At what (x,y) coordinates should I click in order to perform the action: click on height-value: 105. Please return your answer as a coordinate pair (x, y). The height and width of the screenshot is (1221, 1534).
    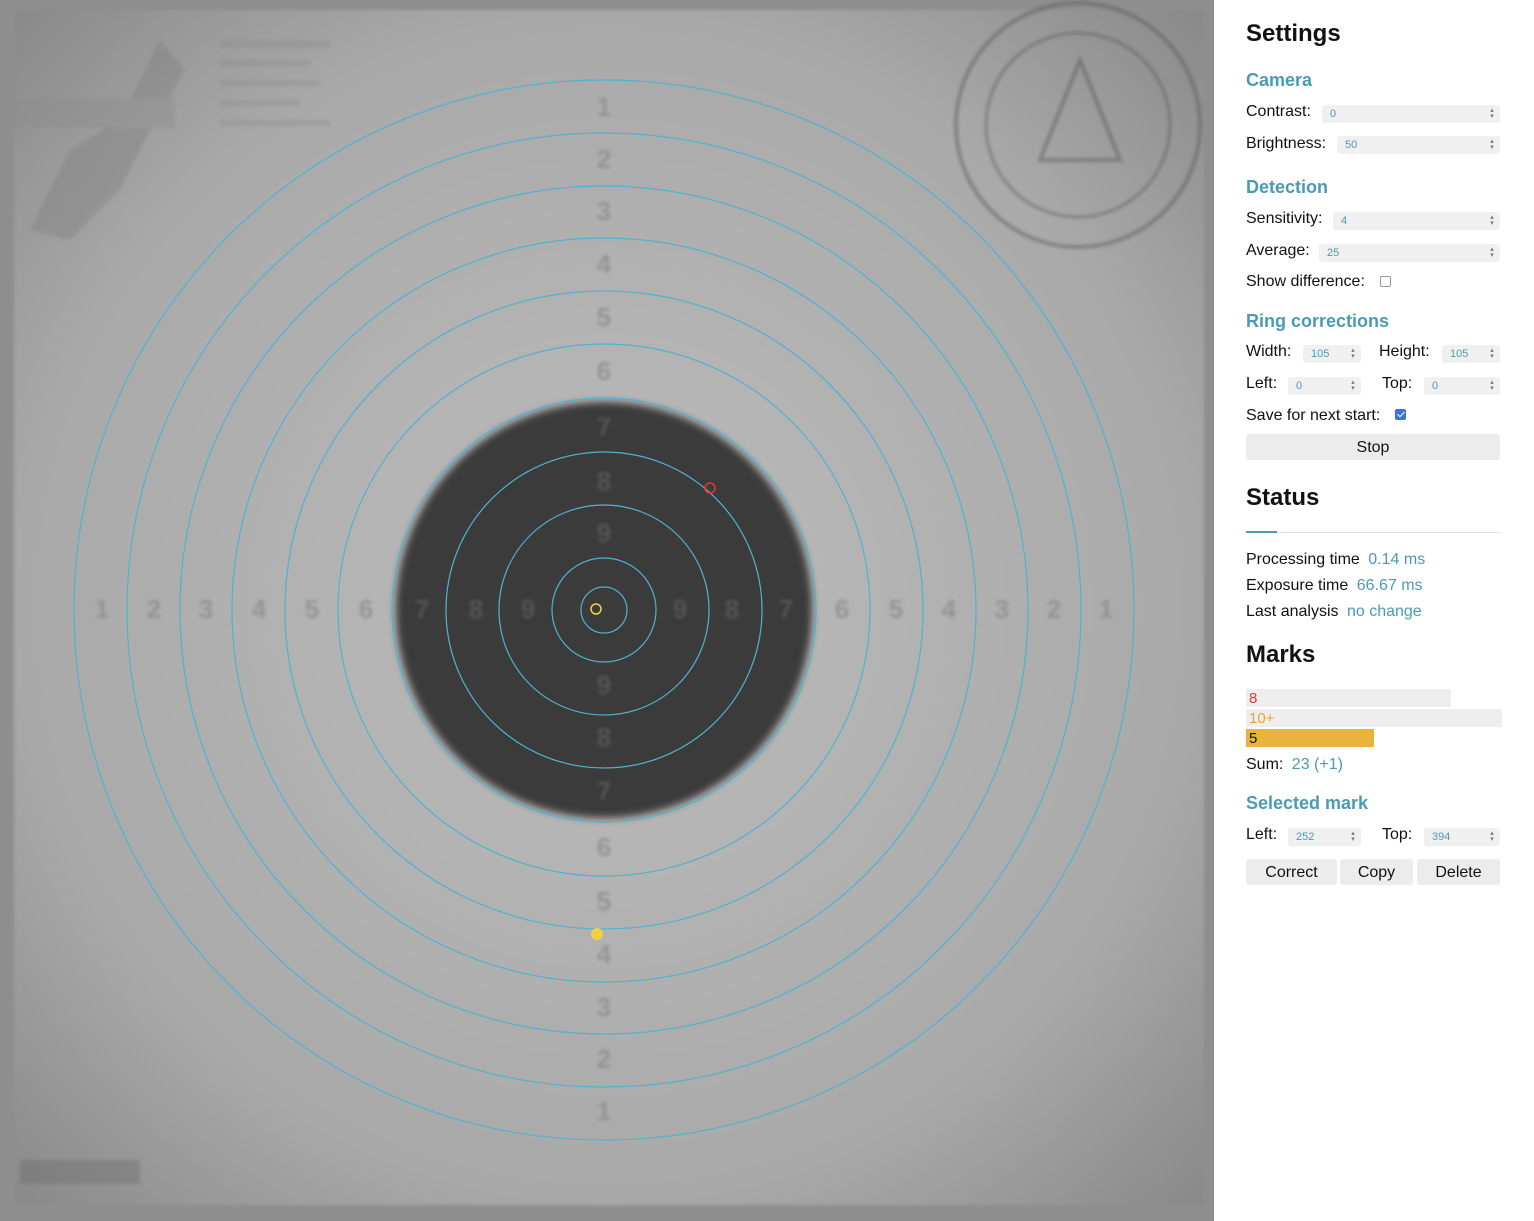
    Looking at the image, I should click on (1459, 354).